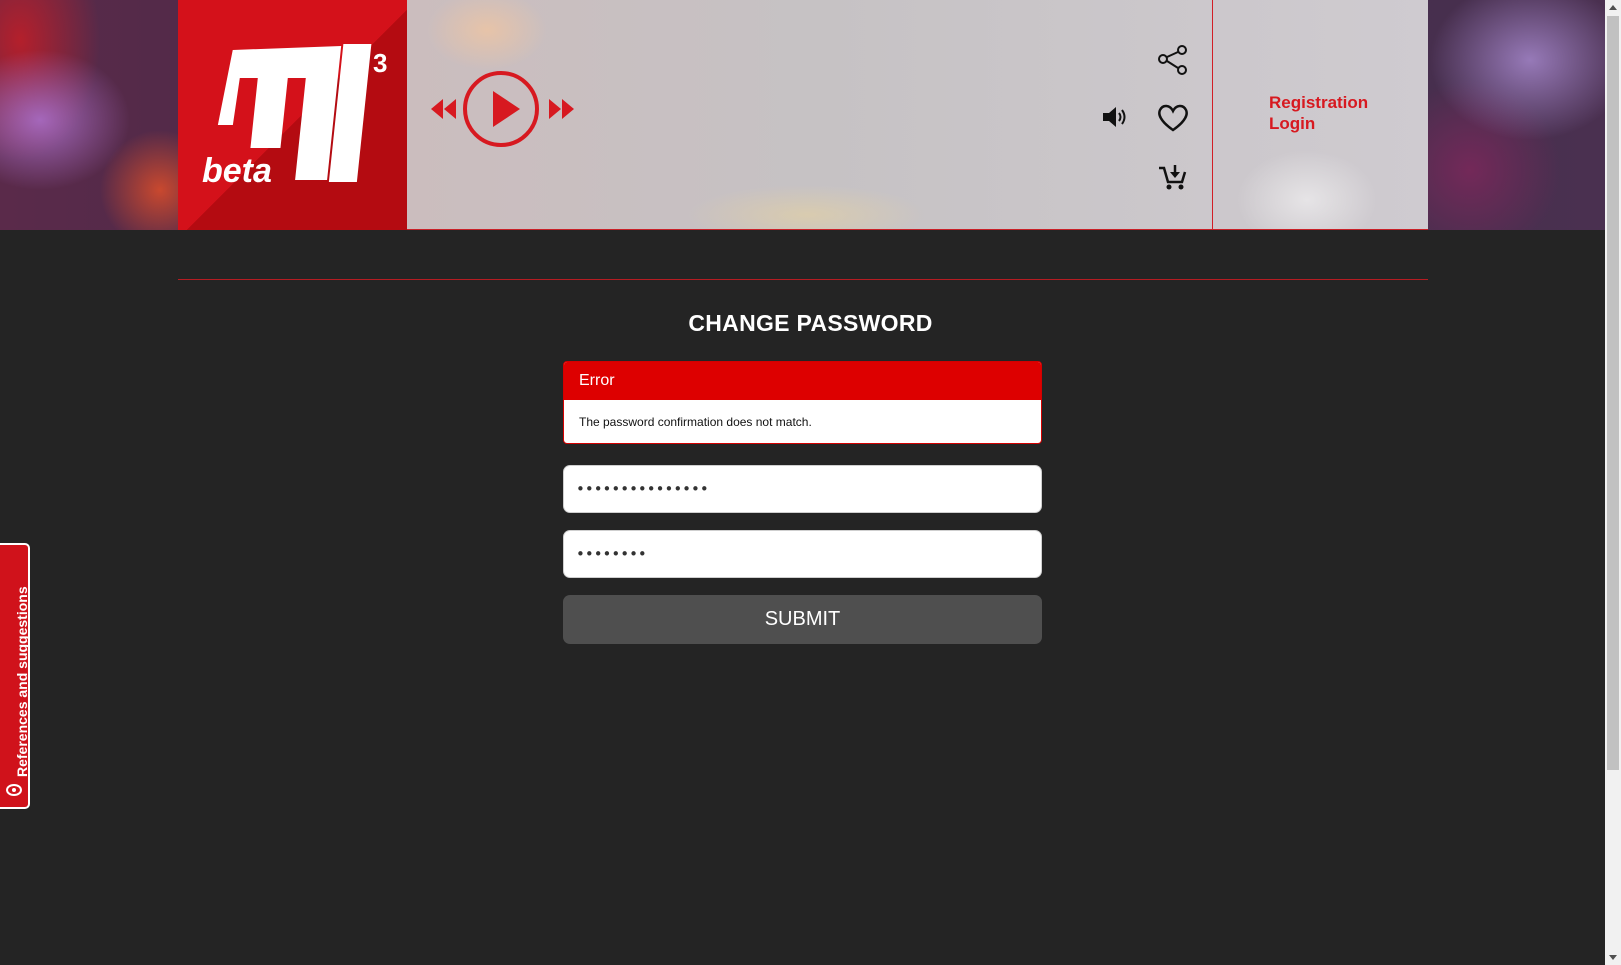  I want to click on page-title: CHANGE PASSWORD, so click(810, 323).